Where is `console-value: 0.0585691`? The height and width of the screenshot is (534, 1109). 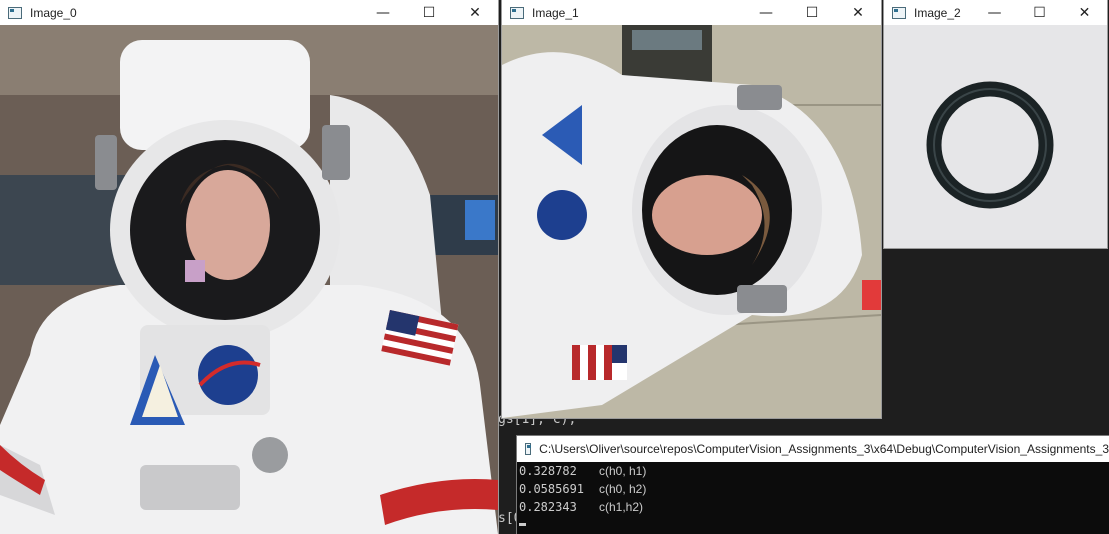
console-value: 0.0585691 is located at coordinates (552, 489).